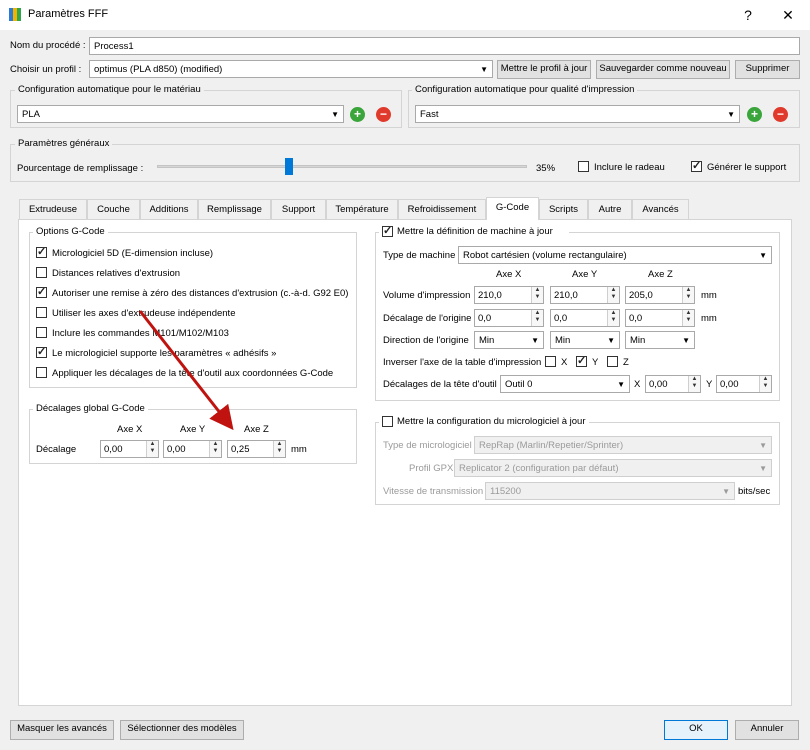 Image resolution: width=810 pixels, height=750 pixels. I want to click on hide-advanced-button: Masquer les avancés, so click(62, 730).